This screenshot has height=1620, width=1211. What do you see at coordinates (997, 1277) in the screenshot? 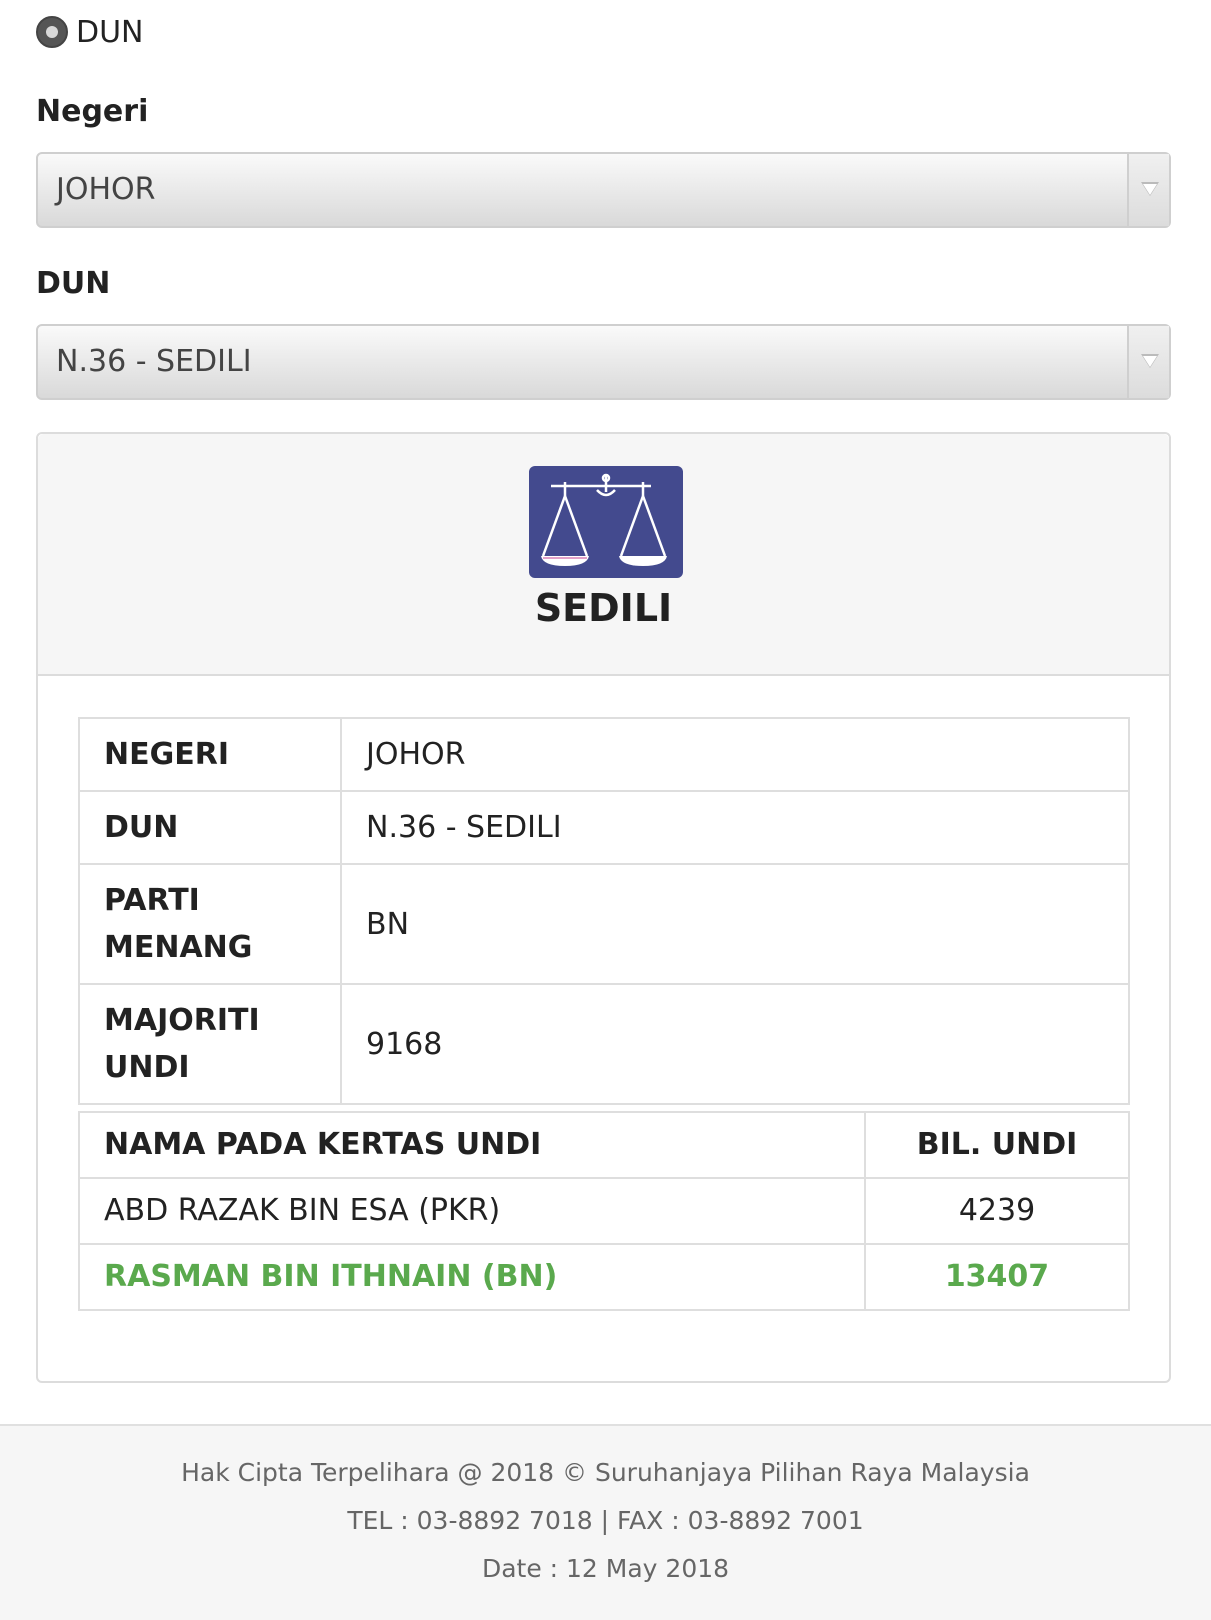
I see `candidate-votes: 13407` at bounding box center [997, 1277].